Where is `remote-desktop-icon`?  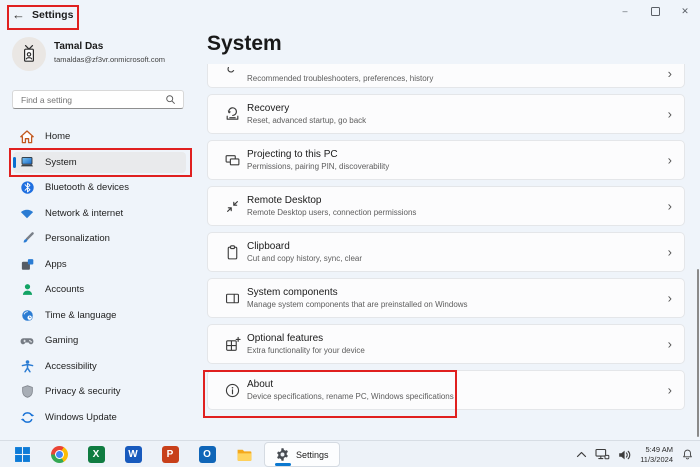
remote-desktop-icon is located at coordinates (232, 206).